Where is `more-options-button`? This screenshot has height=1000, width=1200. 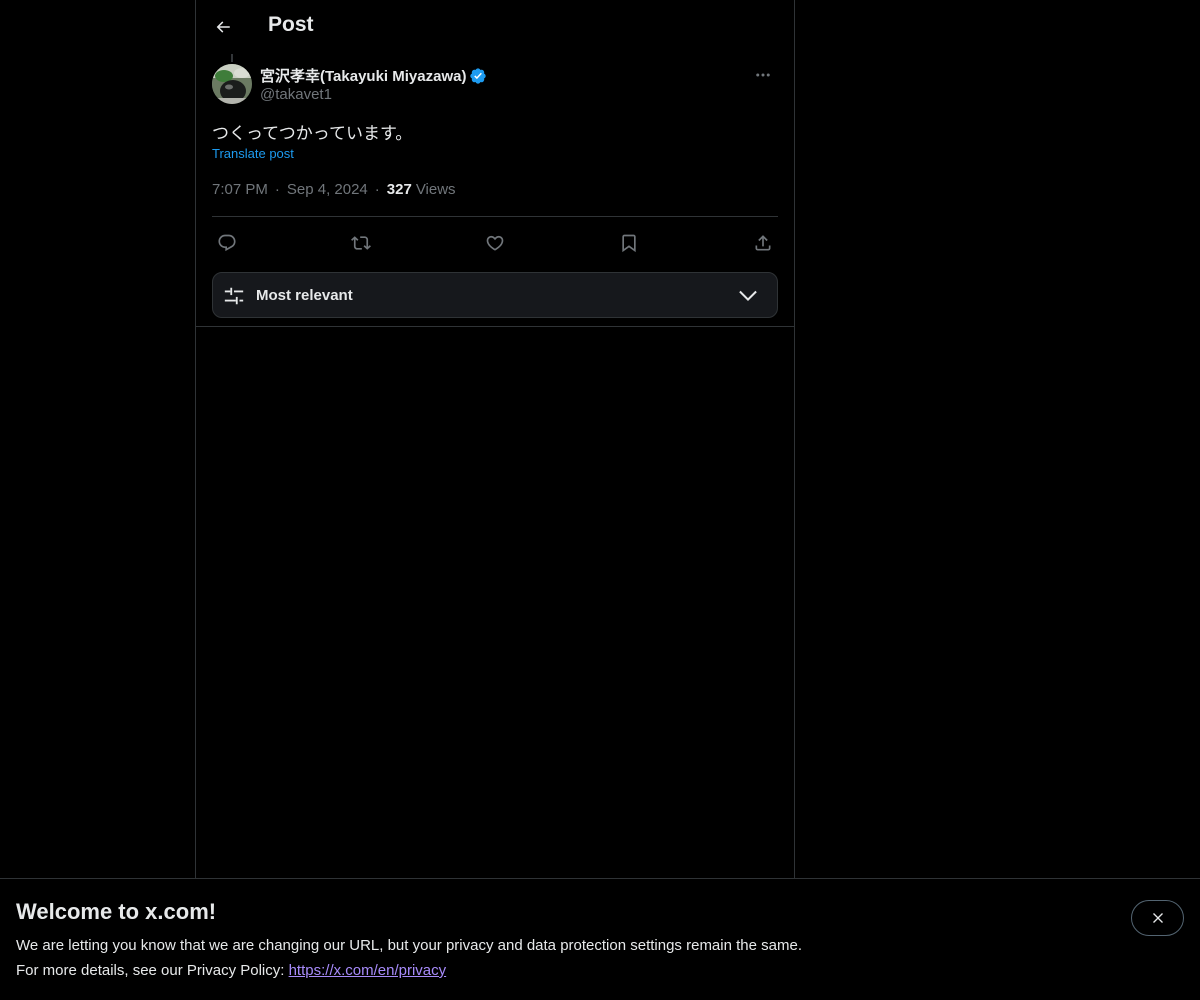 more-options-button is located at coordinates (763, 75).